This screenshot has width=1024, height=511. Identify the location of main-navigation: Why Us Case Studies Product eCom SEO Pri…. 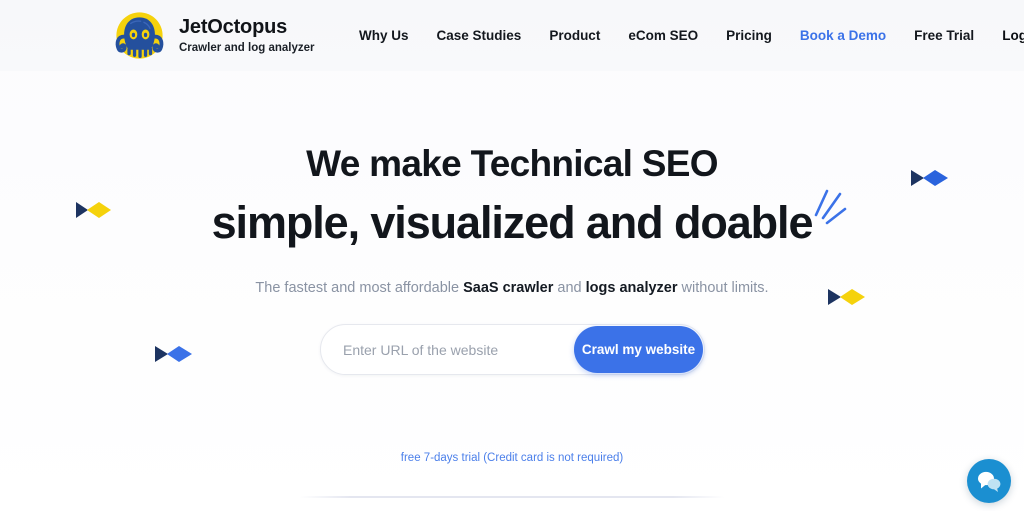
(684, 35).